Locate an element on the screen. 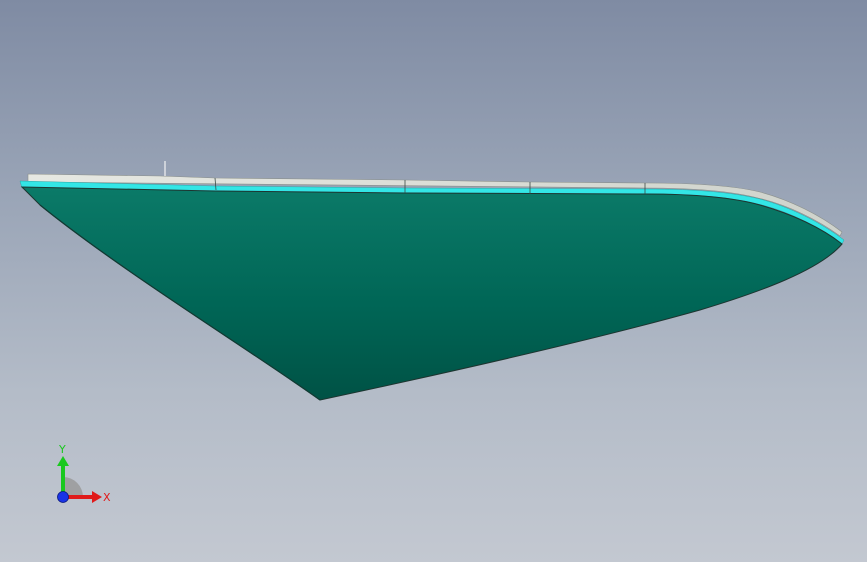 The height and width of the screenshot is (562, 867). y-axis-arrowhead is located at coordinates (63, 461).